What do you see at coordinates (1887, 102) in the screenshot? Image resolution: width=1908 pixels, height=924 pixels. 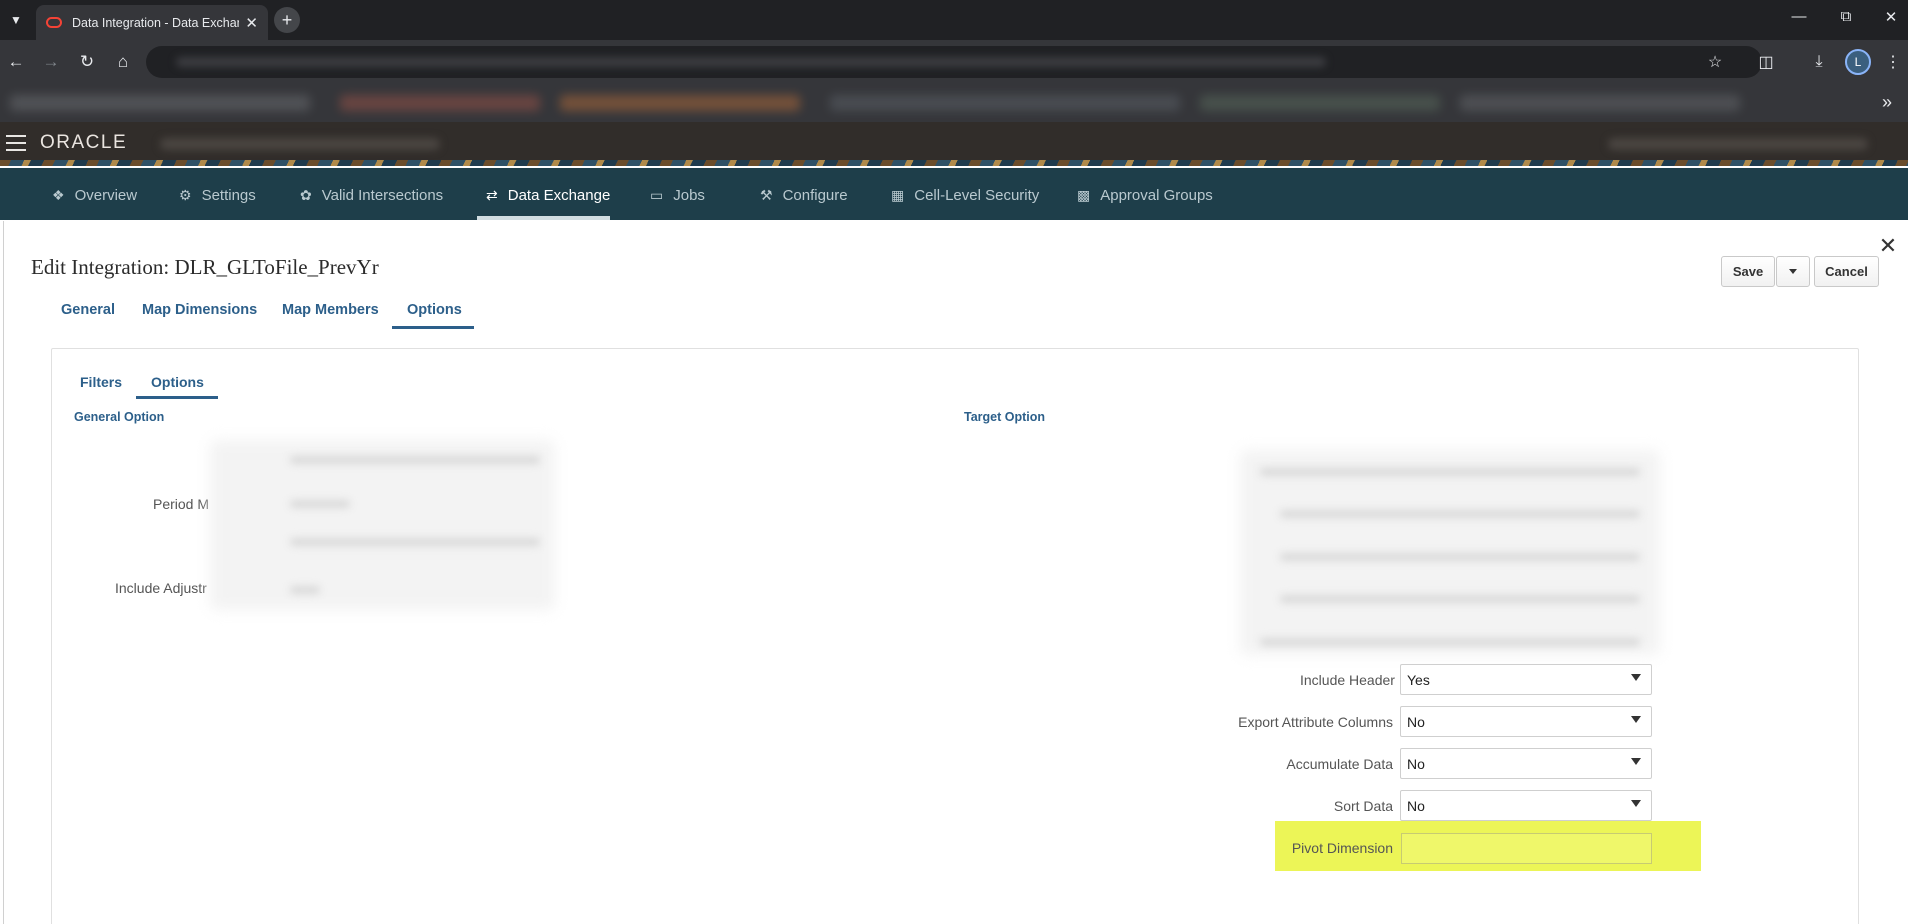 I see `bookmarks-overflow-icon: »` at bounding box center [1887, 102].